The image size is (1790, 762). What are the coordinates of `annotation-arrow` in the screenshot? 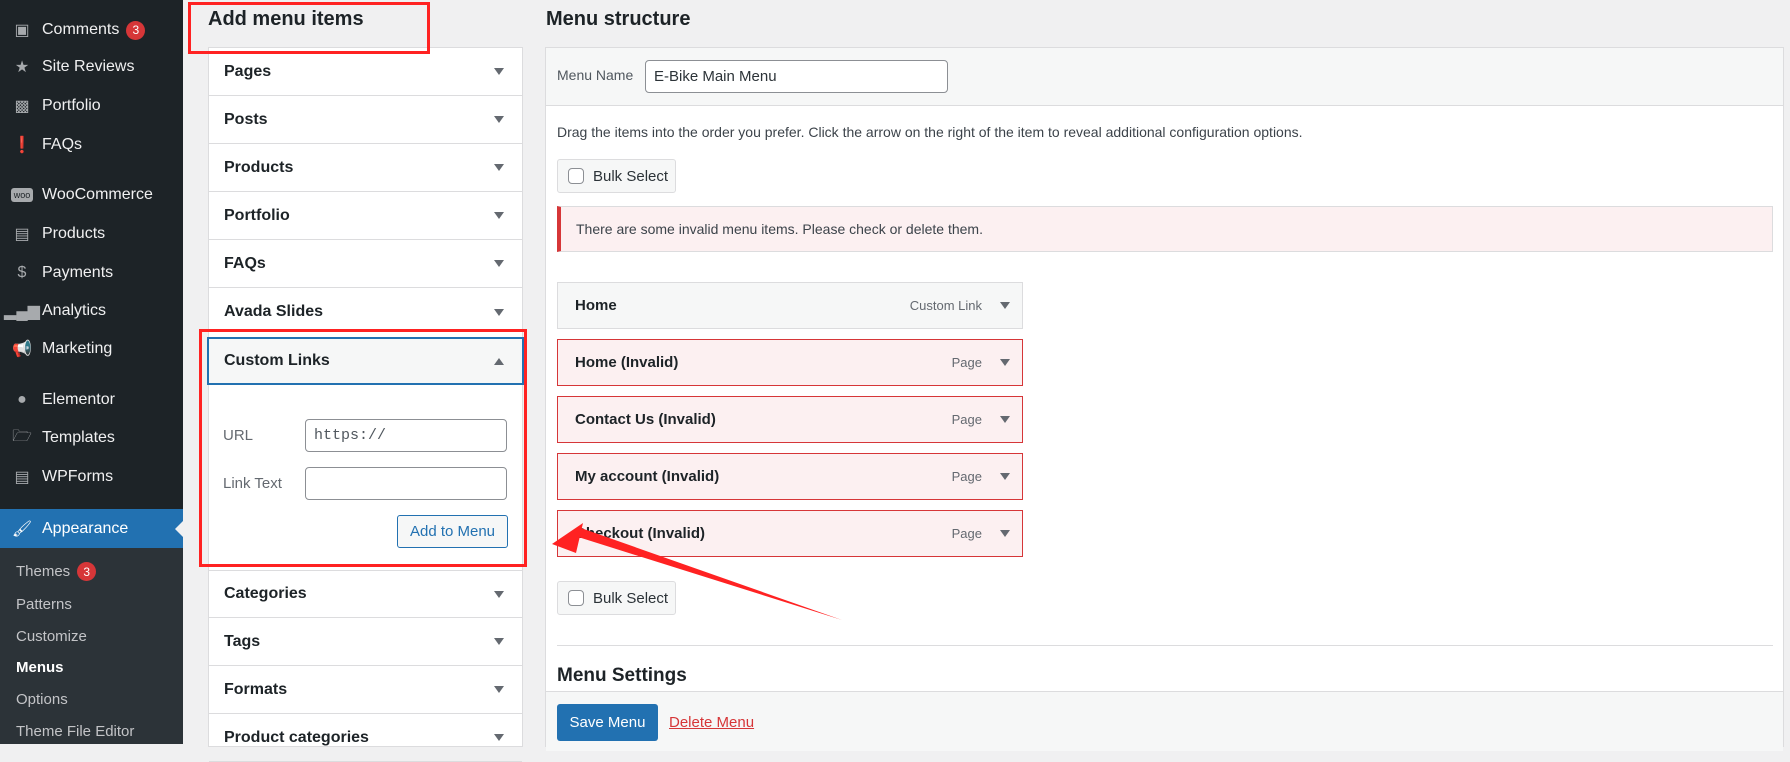 It's located at (697, 571).